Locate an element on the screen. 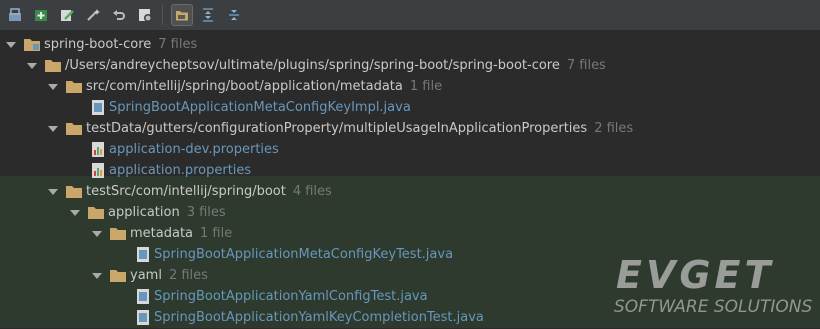  group-by-directory-icon is located at coordinates (182, 15).